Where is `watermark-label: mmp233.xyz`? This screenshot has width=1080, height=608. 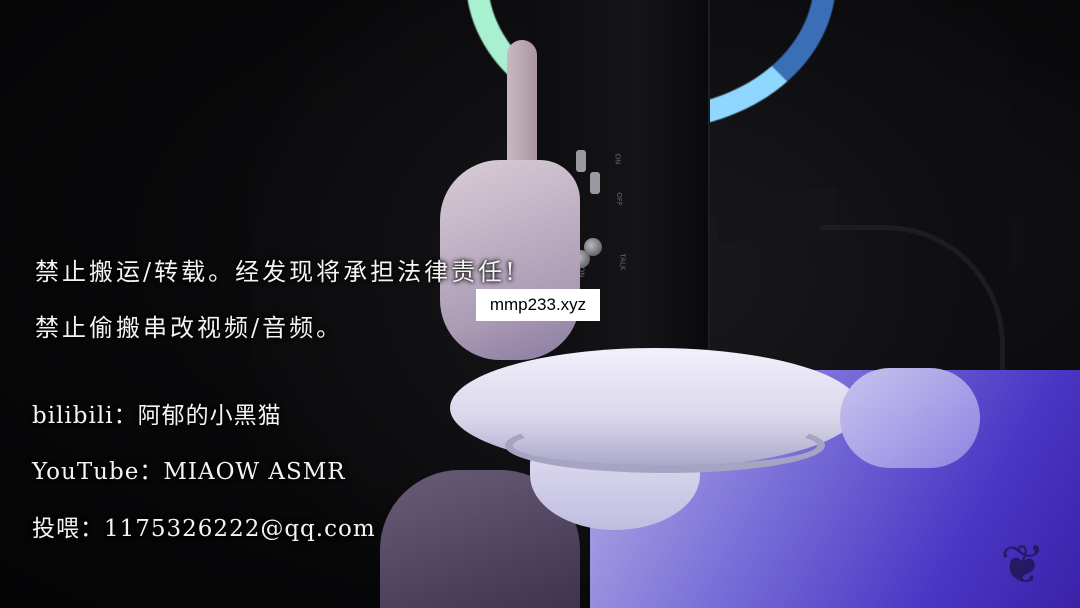 watermark-label: mmp233.xyz is located at coordinates (538, 305).